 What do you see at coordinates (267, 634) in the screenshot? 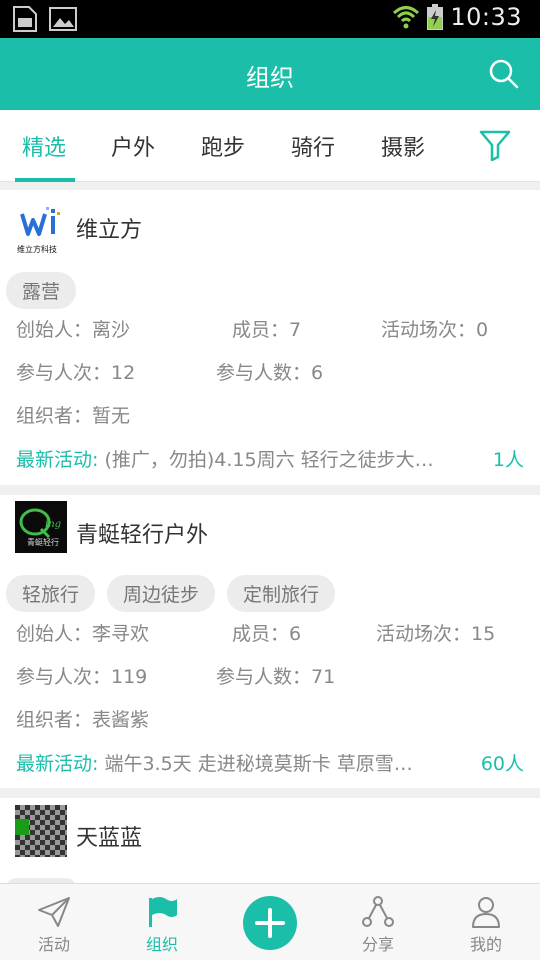
I see `members-text: 成员：6` at bounding box center [267, 634].